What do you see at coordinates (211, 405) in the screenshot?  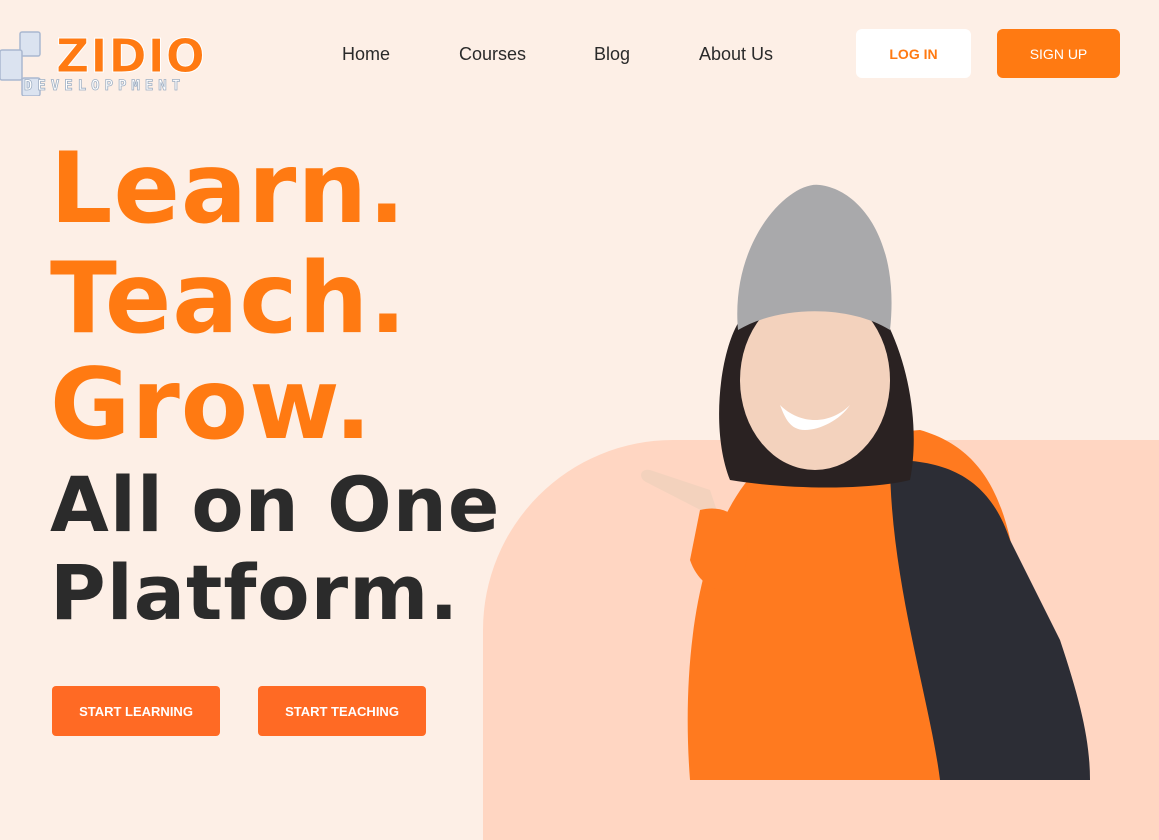 I see `hero-line-grow: Grow.` at bounding box center [211, 405].